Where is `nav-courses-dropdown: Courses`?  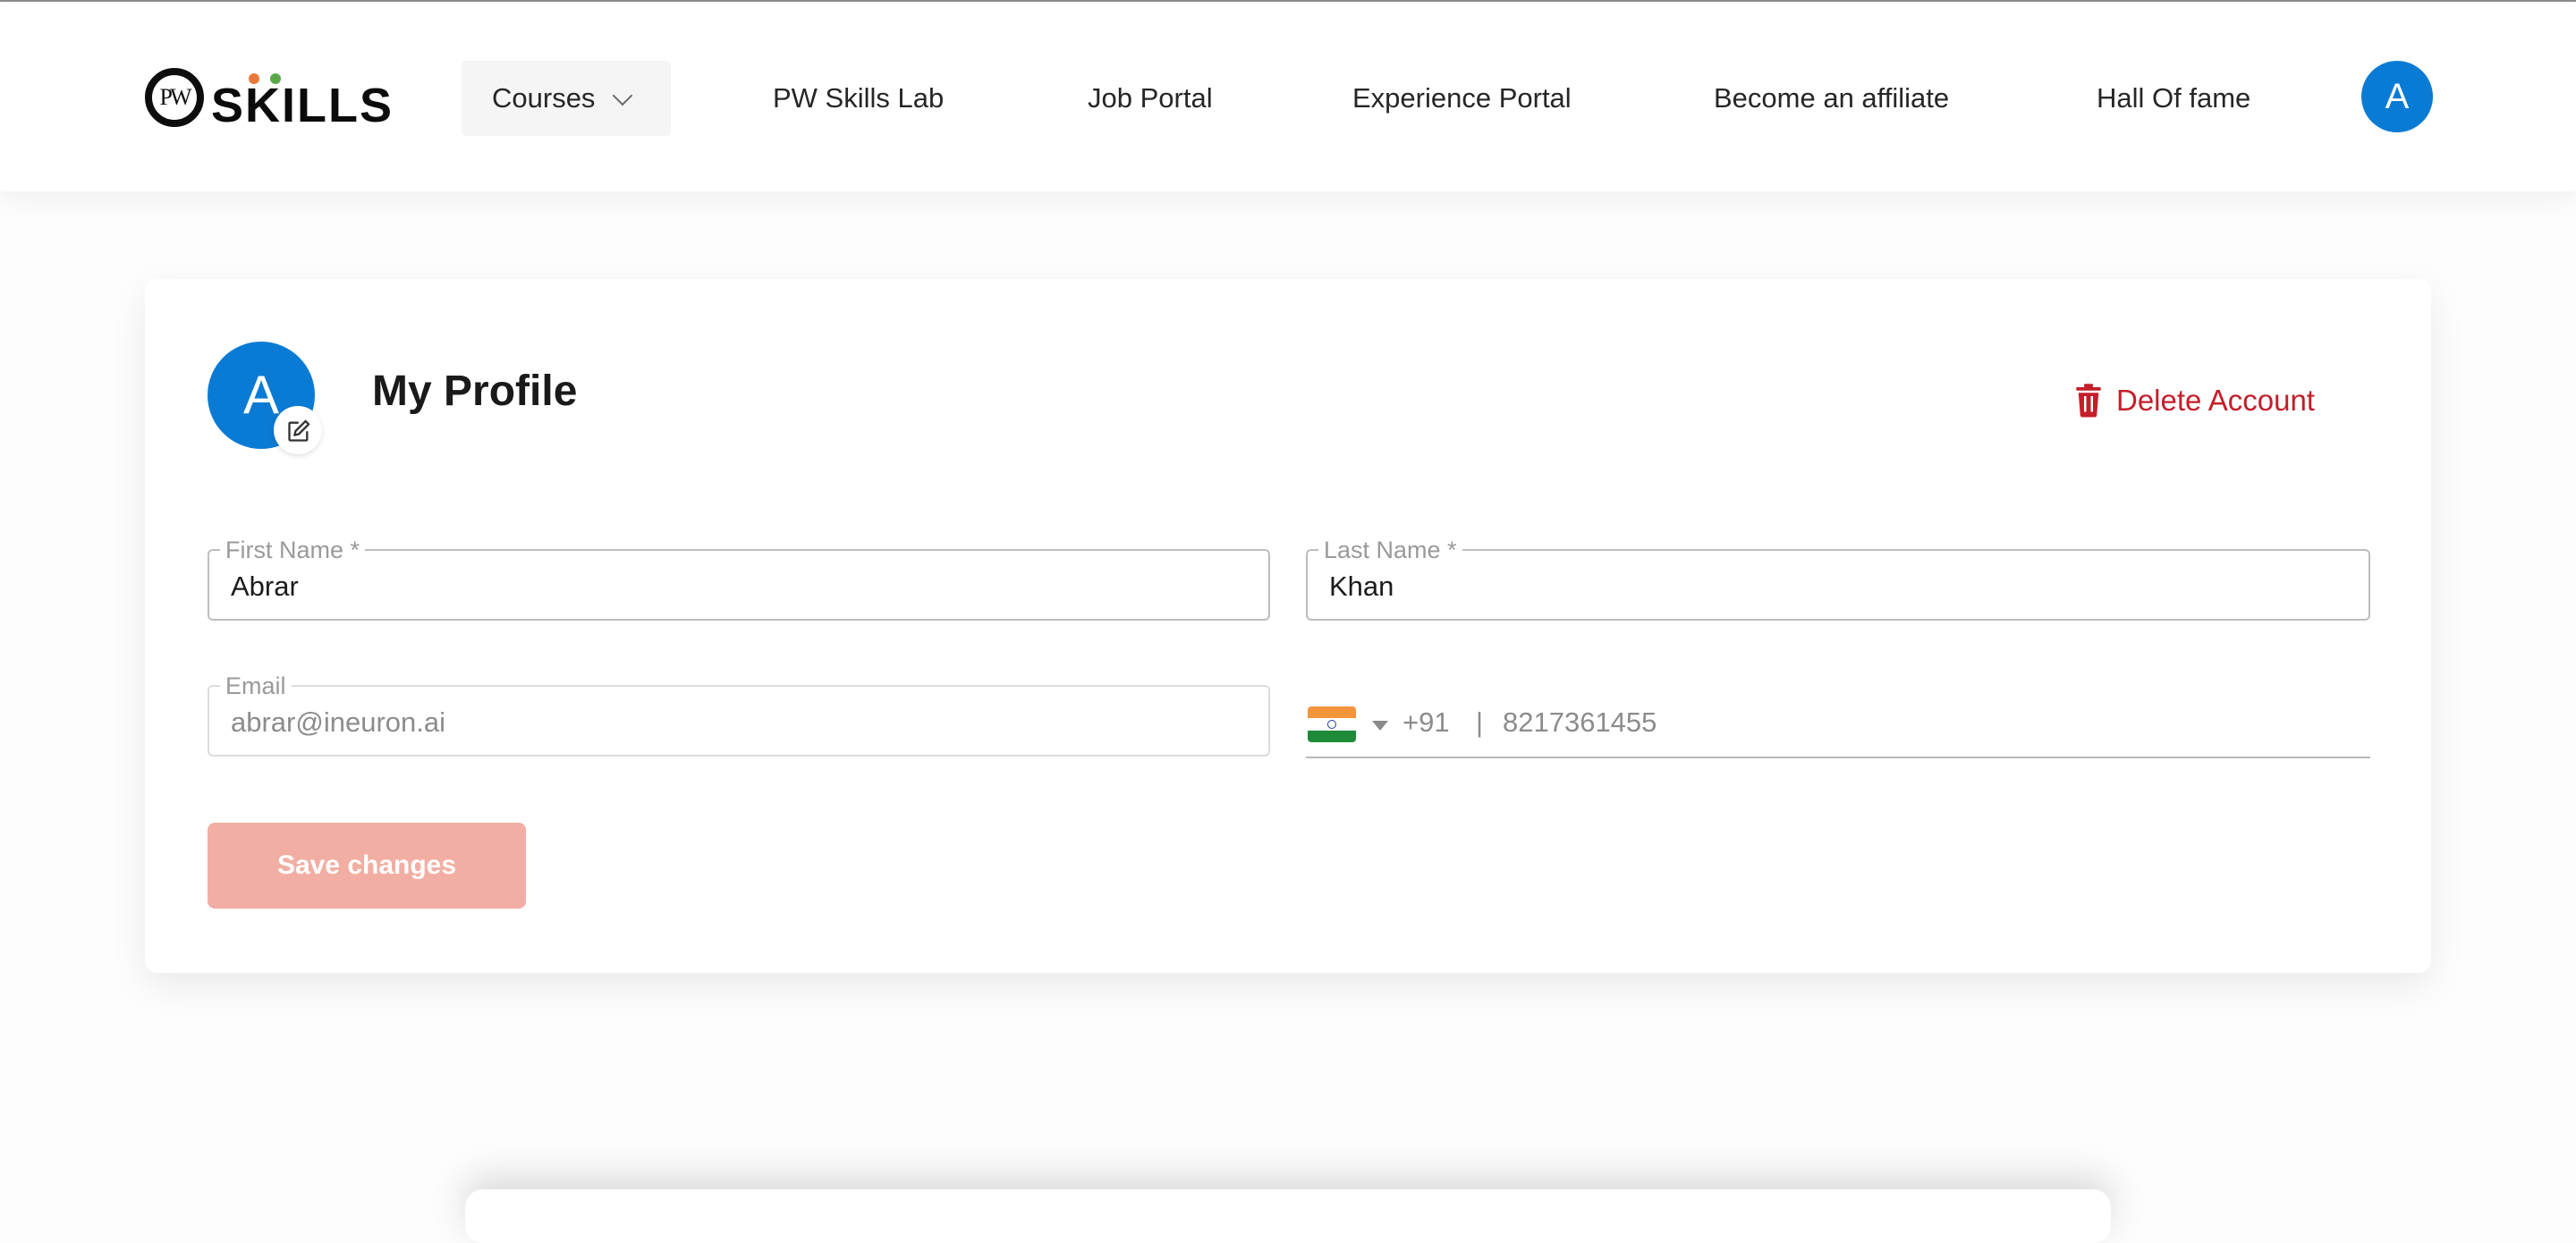
nav-courses-dropdown: Courses is located at coordinates (566, 98).